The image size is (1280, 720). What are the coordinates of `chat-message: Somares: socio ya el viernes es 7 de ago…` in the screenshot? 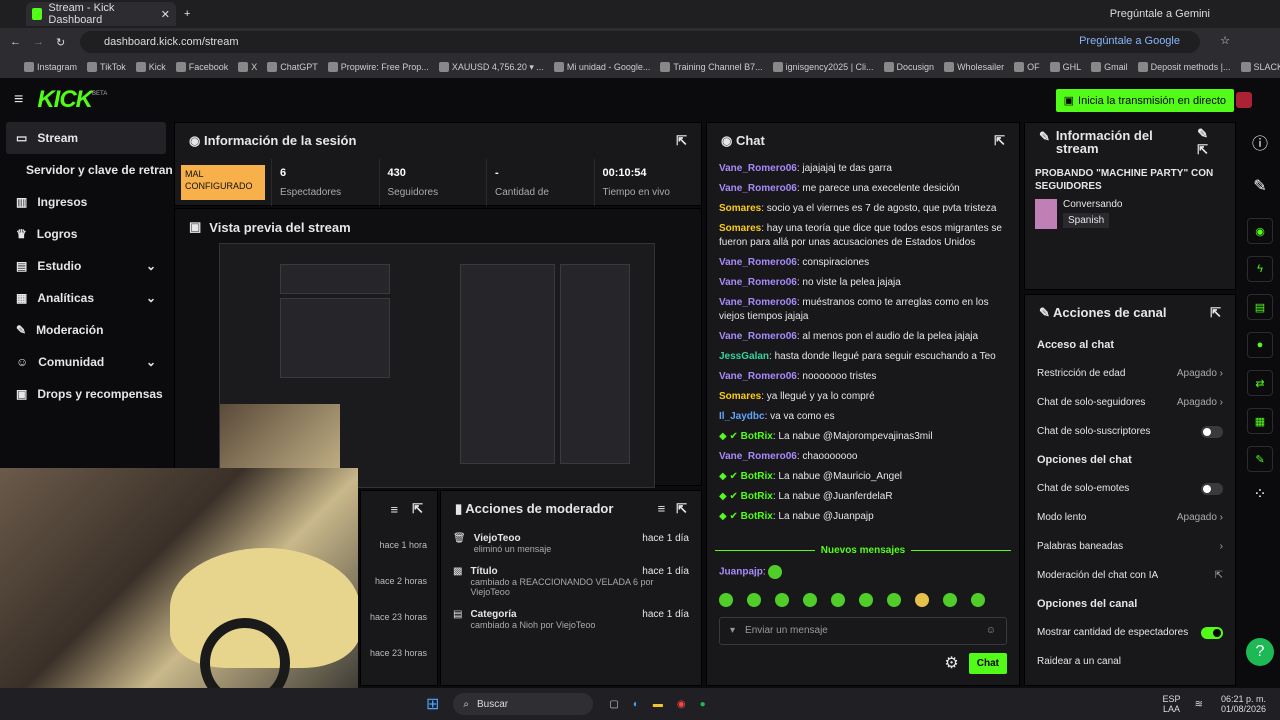 It's located at (863, 209).